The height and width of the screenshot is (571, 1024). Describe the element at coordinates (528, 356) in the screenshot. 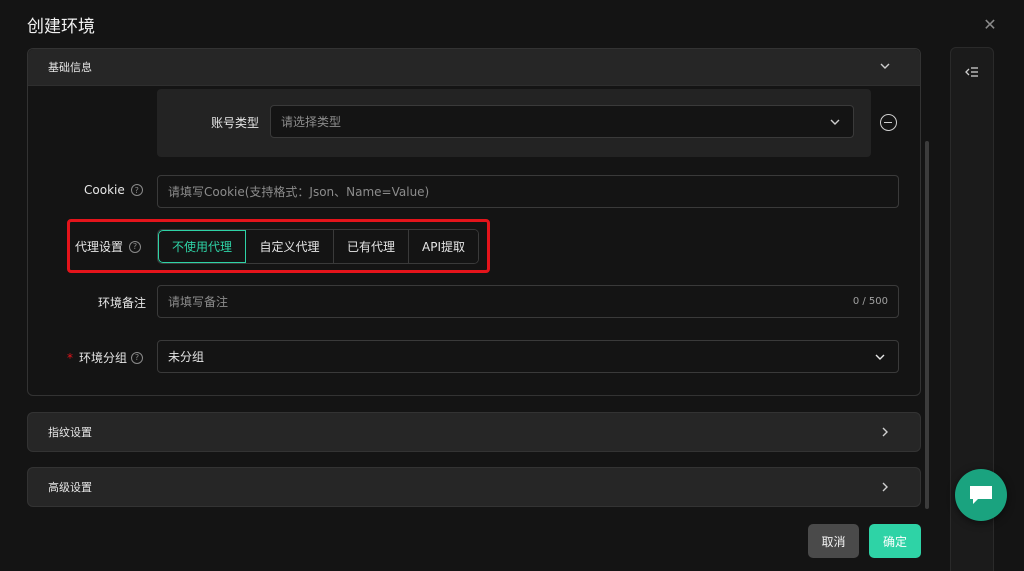

I see `group-select: 未分组` at that location.